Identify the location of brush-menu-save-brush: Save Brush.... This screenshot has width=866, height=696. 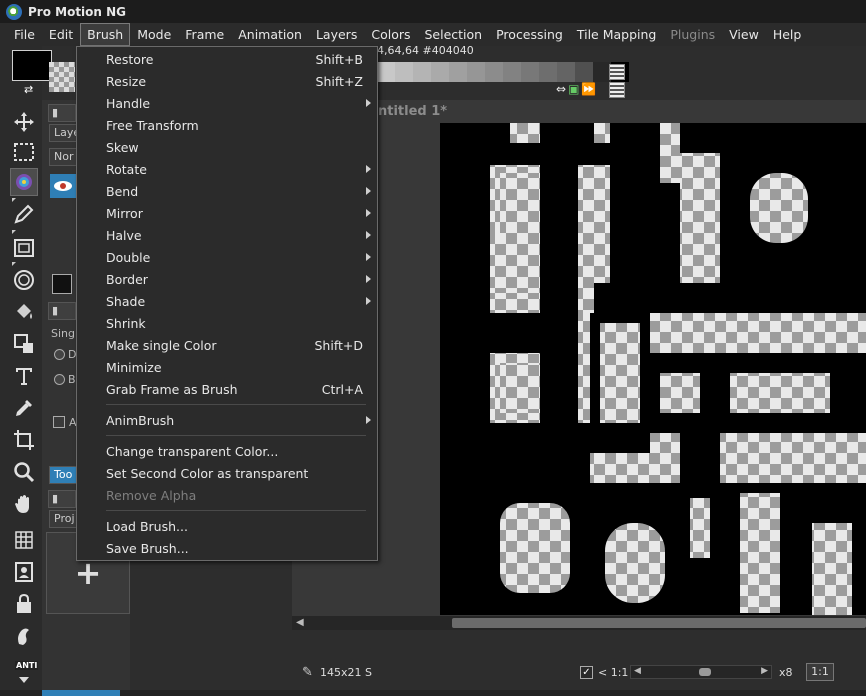
(227, 548).